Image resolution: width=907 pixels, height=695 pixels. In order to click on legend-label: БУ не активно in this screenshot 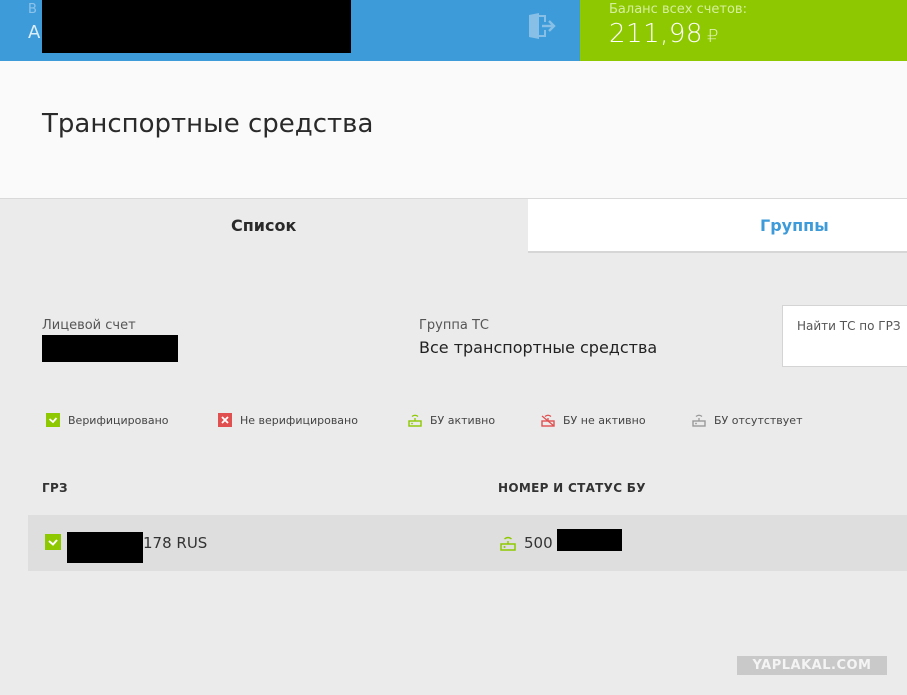, I will do `click(604, 420)`.